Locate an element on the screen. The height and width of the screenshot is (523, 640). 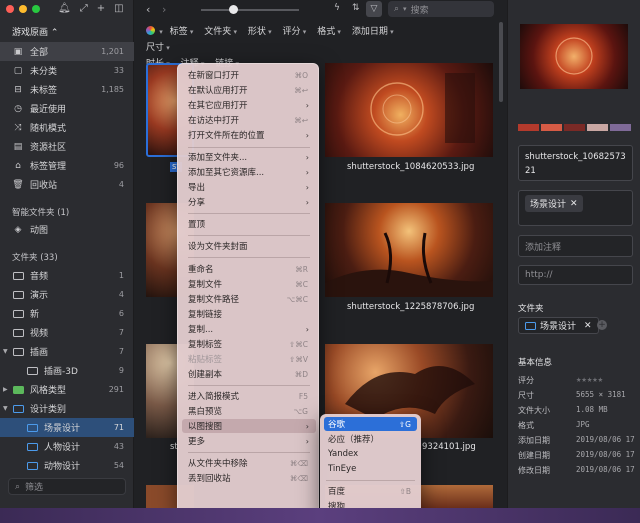
smart-folders-title: 智能文件夹 (1) is located at coordinates (40, 212).